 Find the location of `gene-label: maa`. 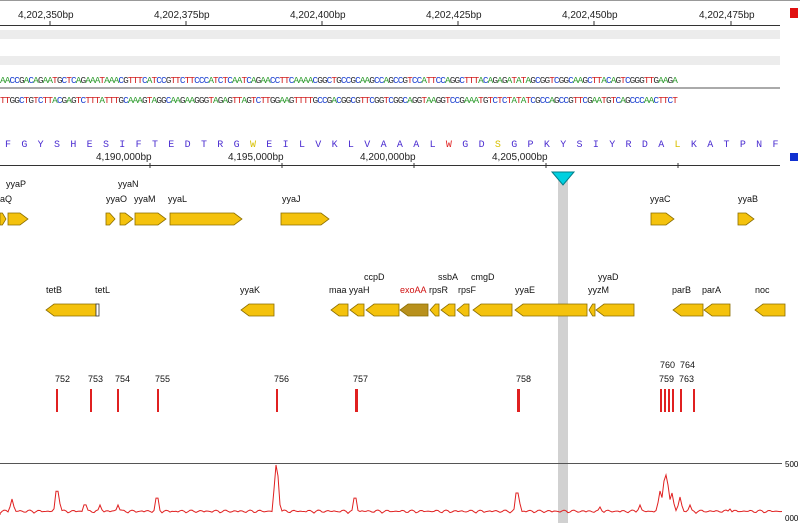

gene-label: maa is located at coordinates (338, 290).